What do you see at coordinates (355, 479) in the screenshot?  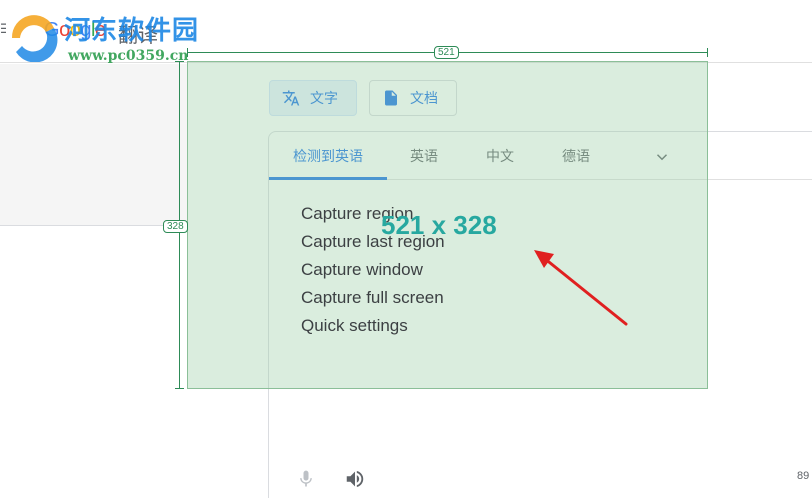 I see `speaker-icon` at bounding box center [355, 479].